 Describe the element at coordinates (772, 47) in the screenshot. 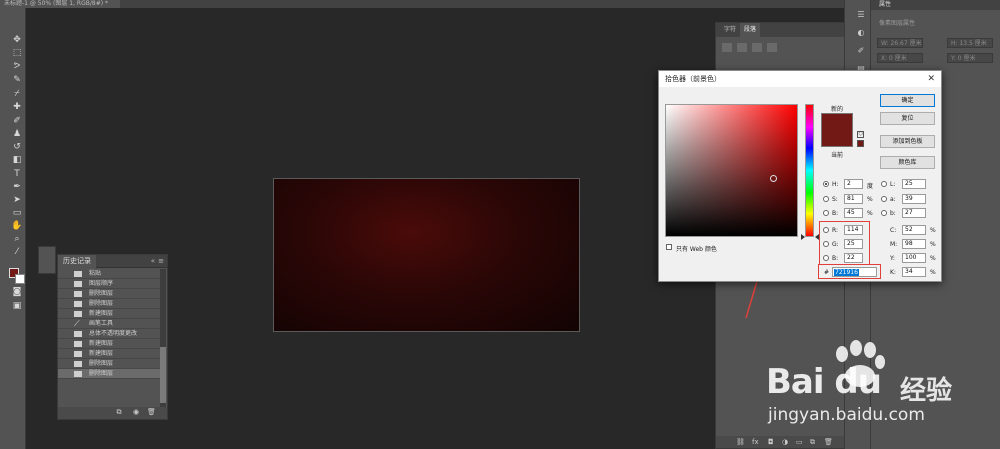

I see `justify-icon` at that location.